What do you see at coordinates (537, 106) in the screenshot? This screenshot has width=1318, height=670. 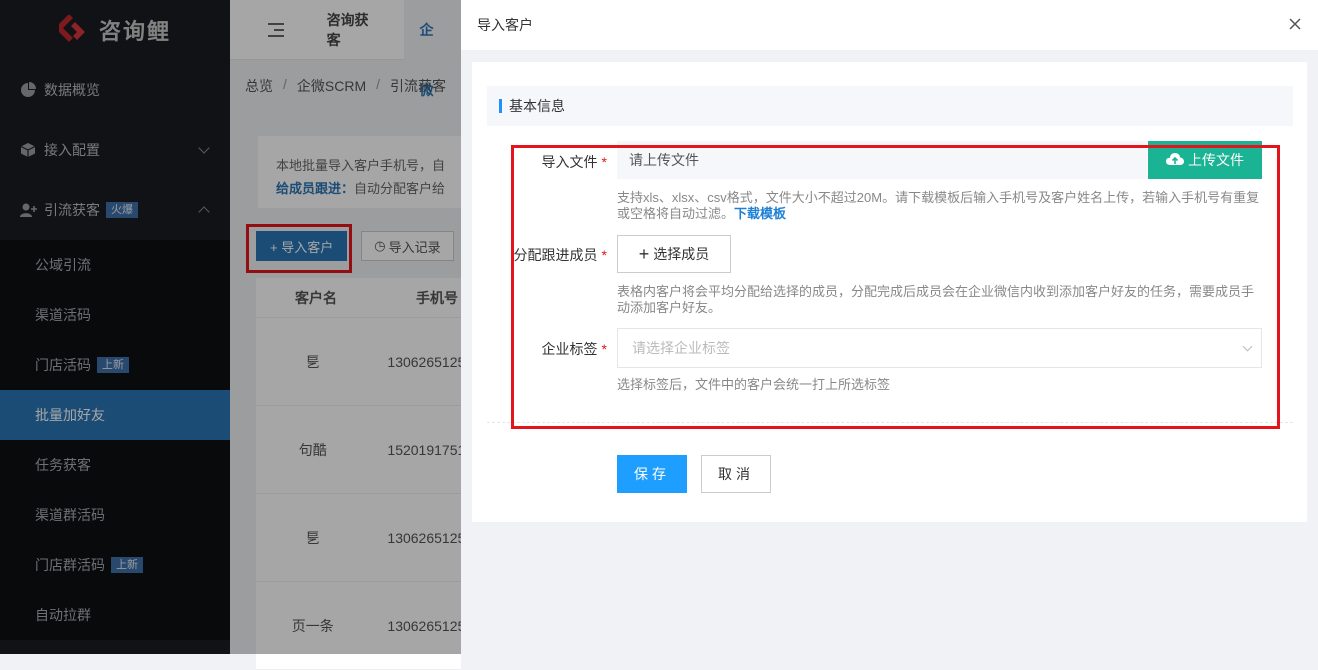 I see `section-title-text: 基本信息` at bounding box center [537, 106].